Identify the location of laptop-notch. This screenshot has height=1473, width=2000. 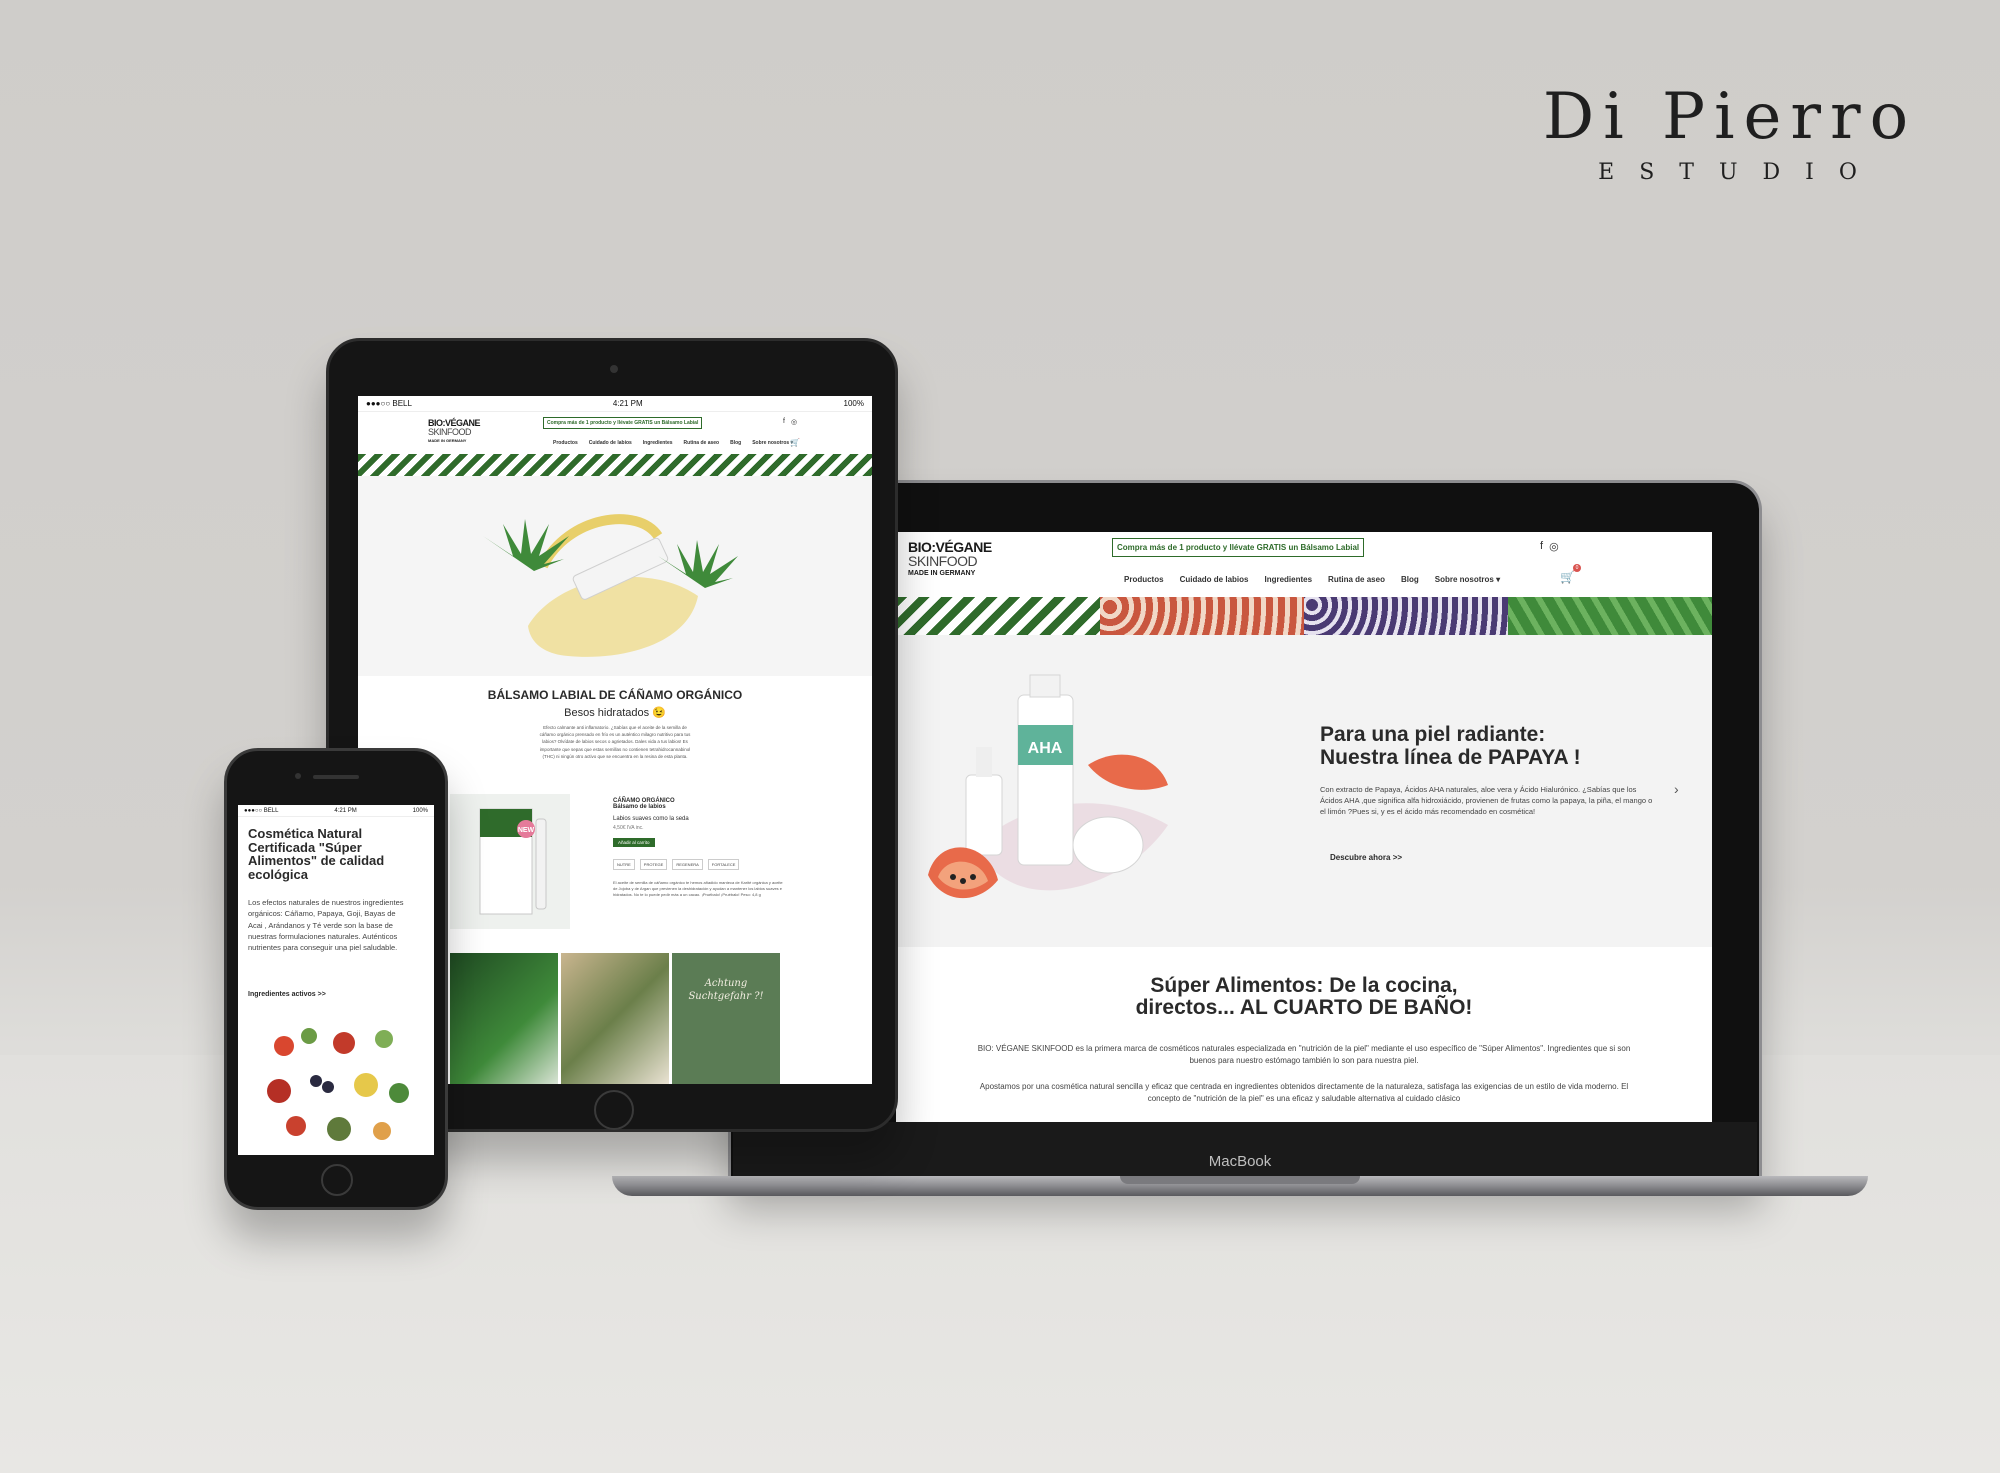
(1240, 1180).